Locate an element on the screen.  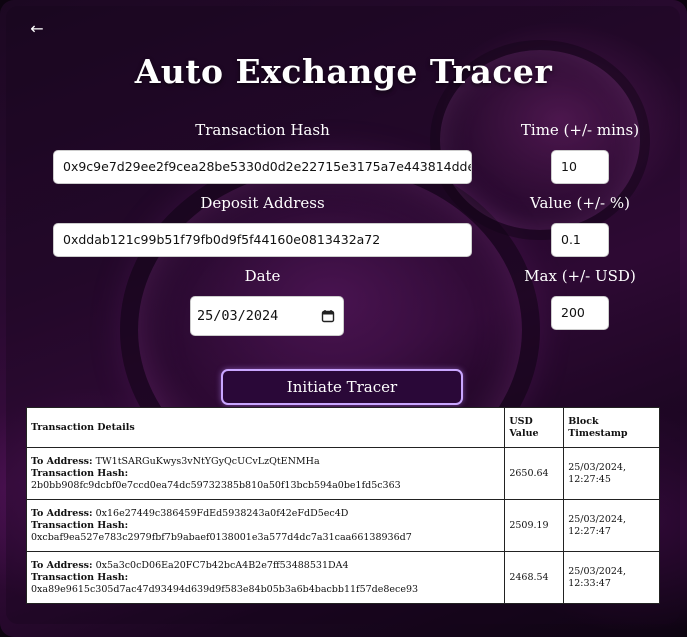
date-input: 25/03/2024 is located at coordinates (267, 316).